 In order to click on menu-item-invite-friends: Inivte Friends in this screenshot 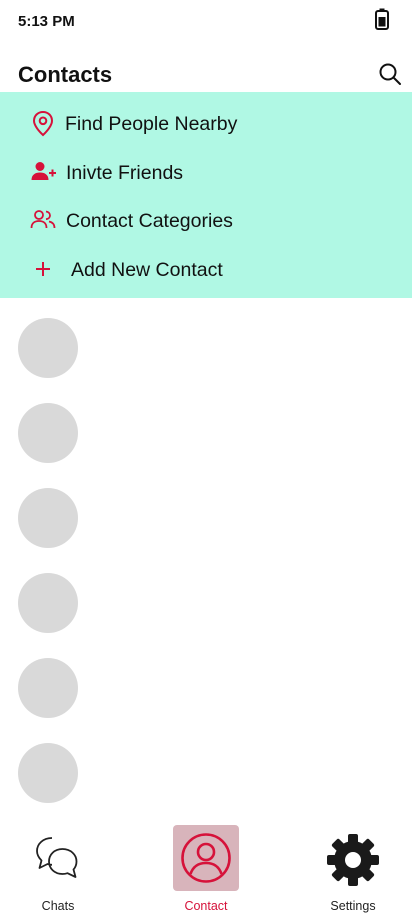, I will do `click(206, 171)`.